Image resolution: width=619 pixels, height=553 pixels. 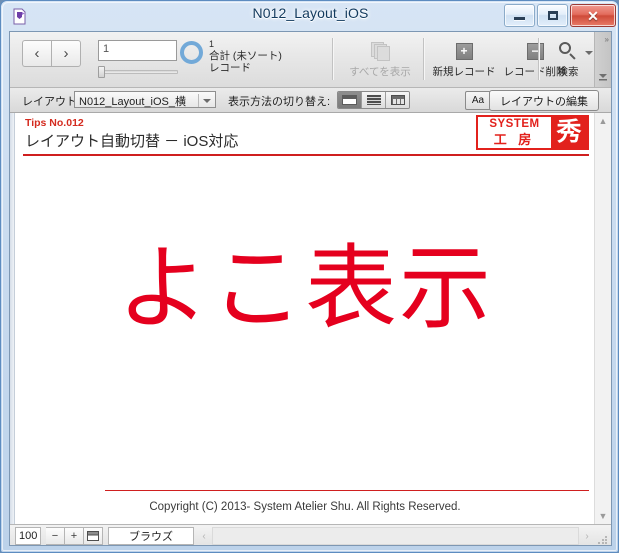 What do you see at coordinates (603, 539) in the screenshot?
I see `window-resize-grip` at bounding box center [603, 539].